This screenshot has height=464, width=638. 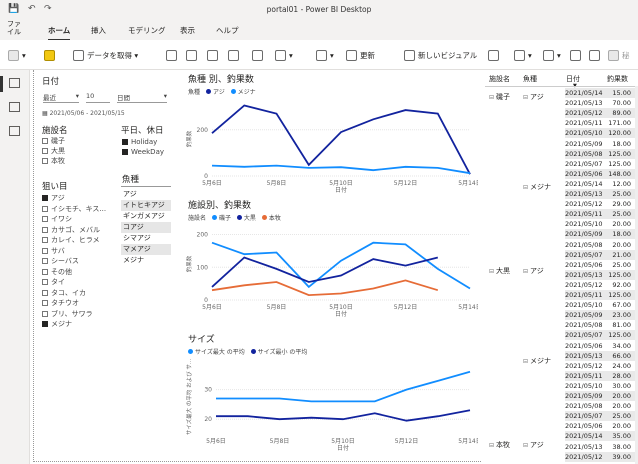 What do you see at coordinates (600, 355) in the screenshot?
I see `table-row: 2021/05/13 66.00` at bounding box center [600, 355].